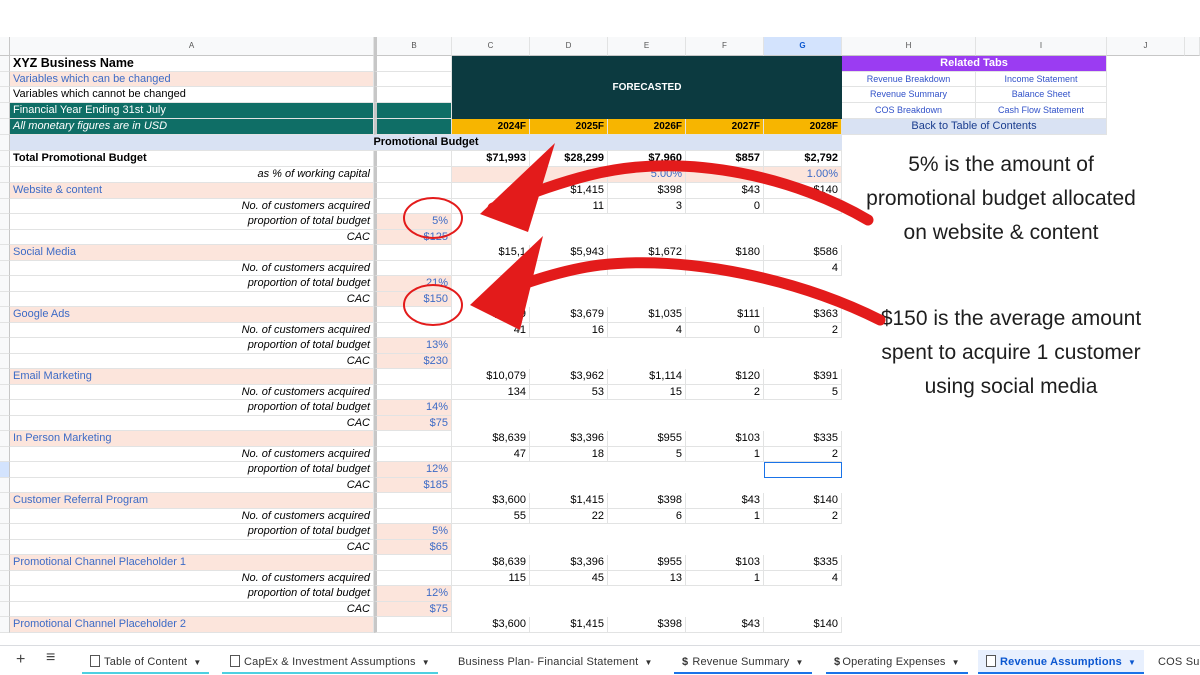  I want to click on budget-2026: $1,672, so click(647, 253).